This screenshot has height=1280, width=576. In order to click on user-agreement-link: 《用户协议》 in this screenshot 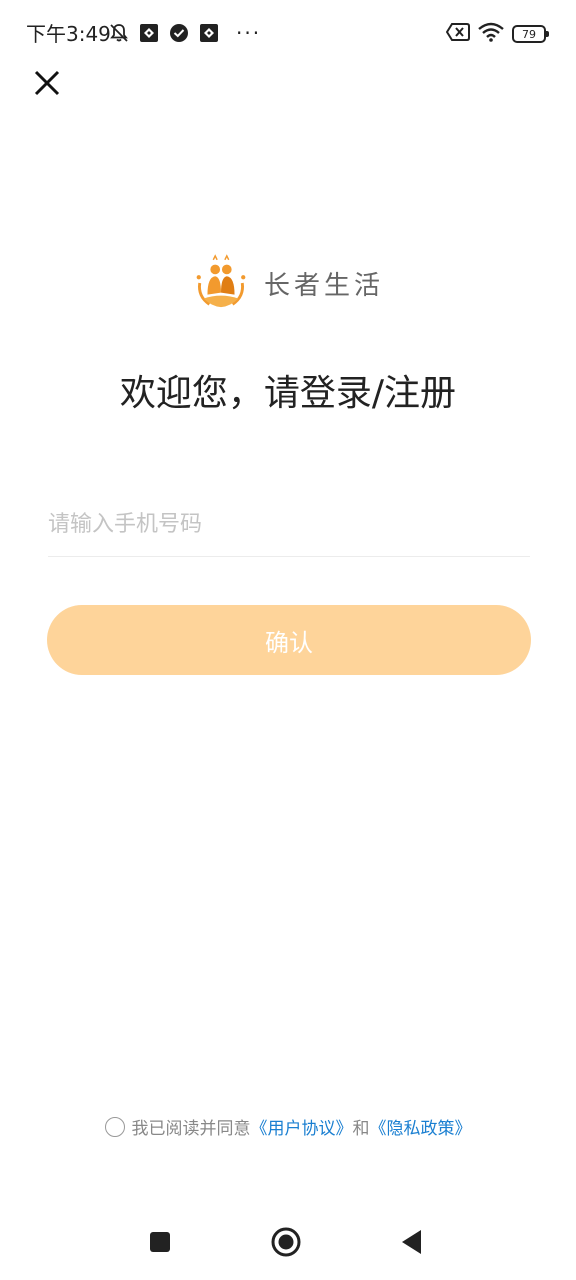, I will do `click(302, 1126)`.